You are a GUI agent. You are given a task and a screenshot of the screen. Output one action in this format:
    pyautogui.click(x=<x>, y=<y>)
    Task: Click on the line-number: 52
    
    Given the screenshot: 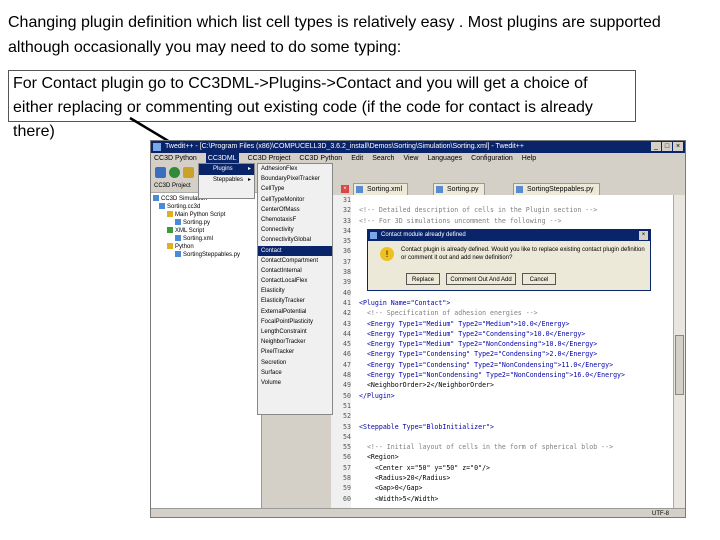 What is the action you would take?
    pyautogui.click(x=347, y=416)
    